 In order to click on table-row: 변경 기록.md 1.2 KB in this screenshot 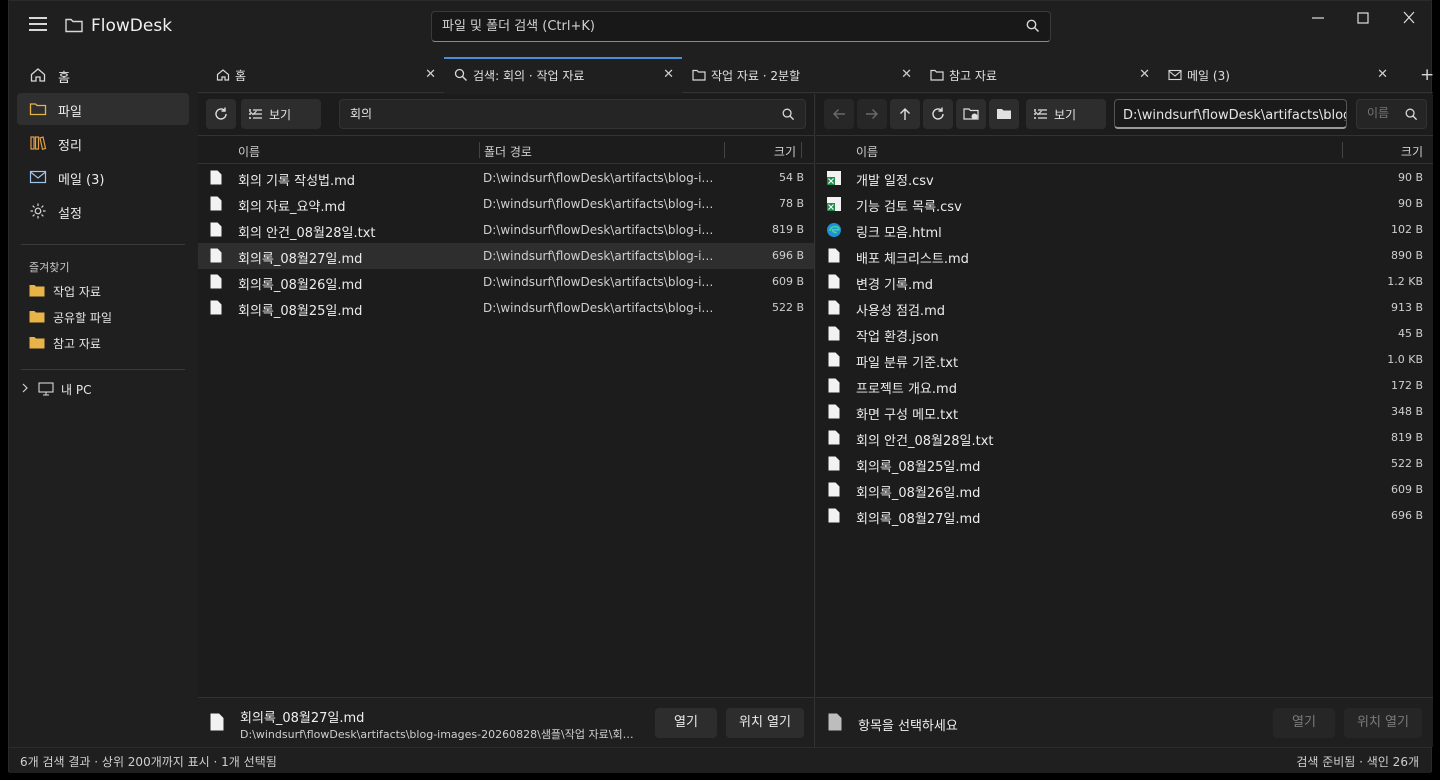, I will do `click(1124, 282)`.